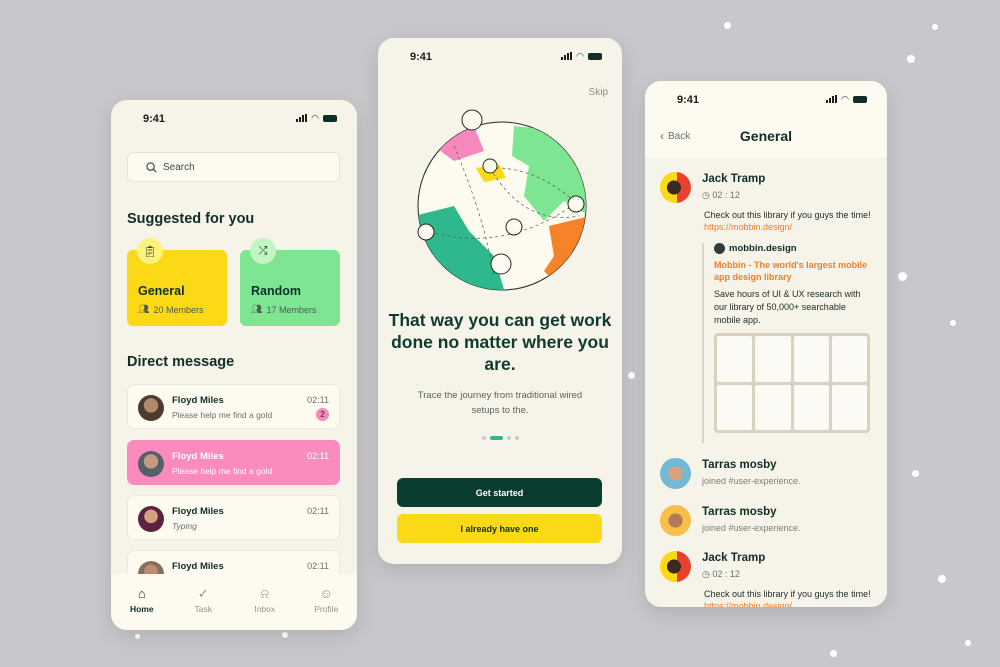 The width and height of the screenshot is (1000, 667). Describe the element at coordinates (184, 526) in the screenshot. I see `dm-typing-status: Typing` at that location.